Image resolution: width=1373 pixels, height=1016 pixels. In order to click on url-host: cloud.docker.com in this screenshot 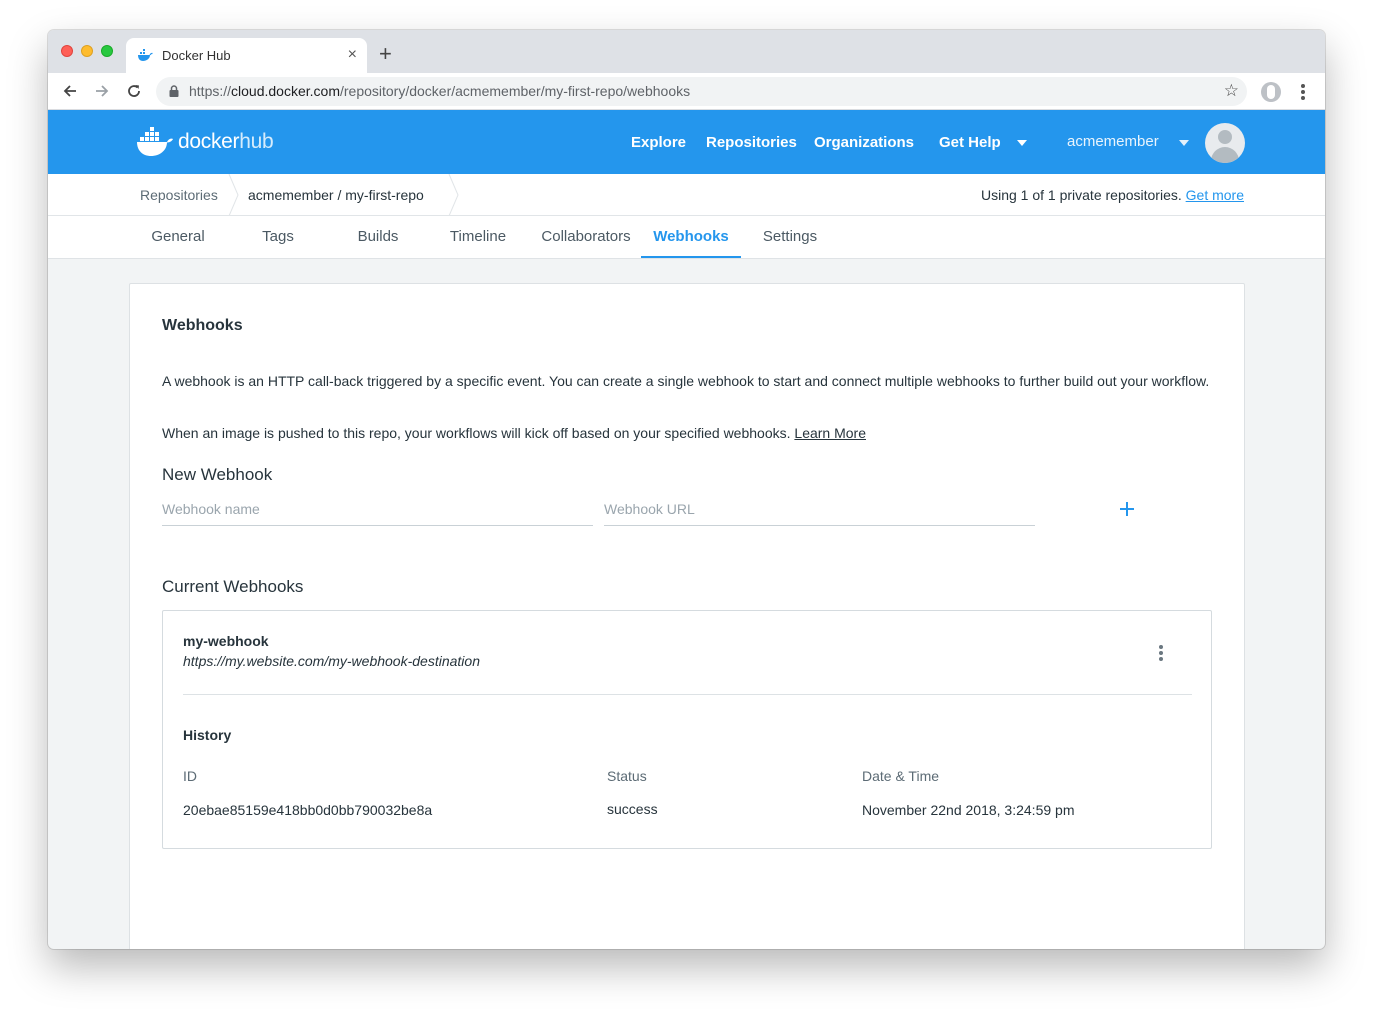, I will do `click(285, 91)`.